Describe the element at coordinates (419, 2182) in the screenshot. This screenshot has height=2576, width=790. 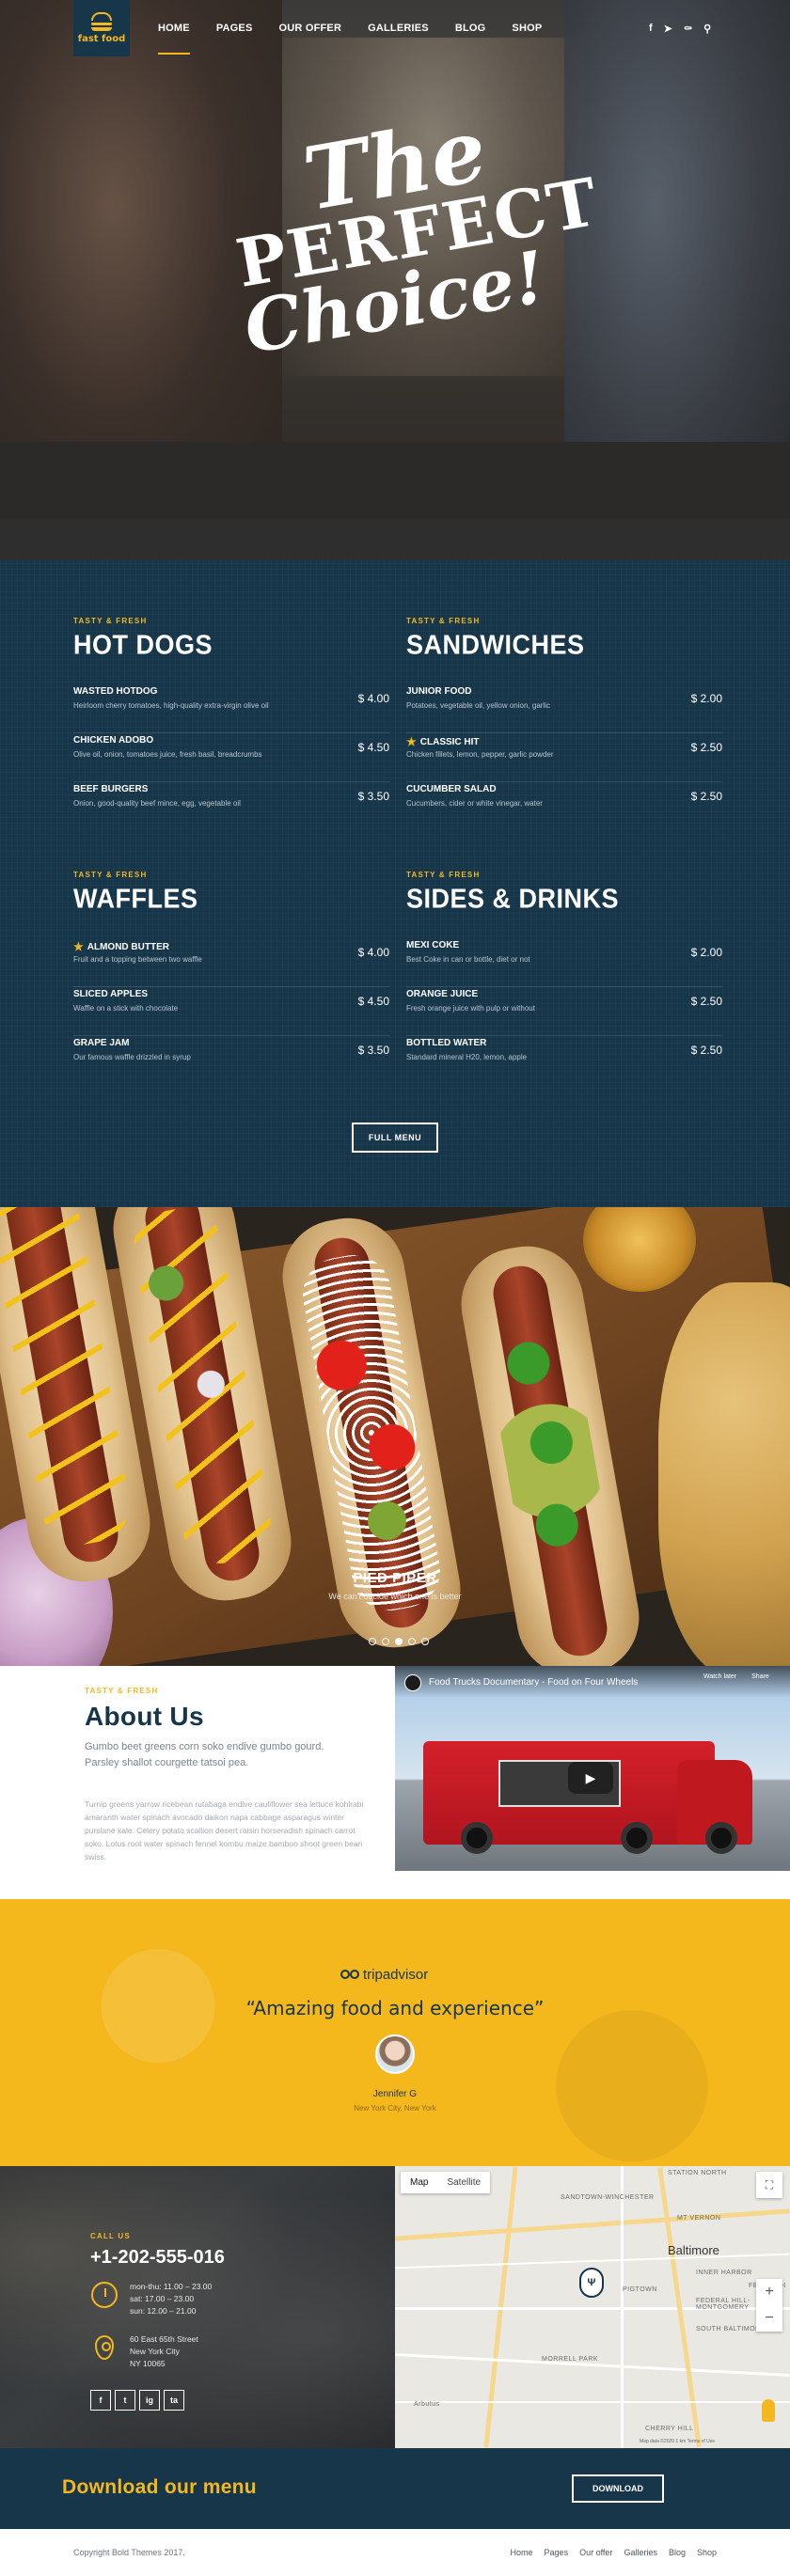
I see `map-tab-map: Map` at that location.